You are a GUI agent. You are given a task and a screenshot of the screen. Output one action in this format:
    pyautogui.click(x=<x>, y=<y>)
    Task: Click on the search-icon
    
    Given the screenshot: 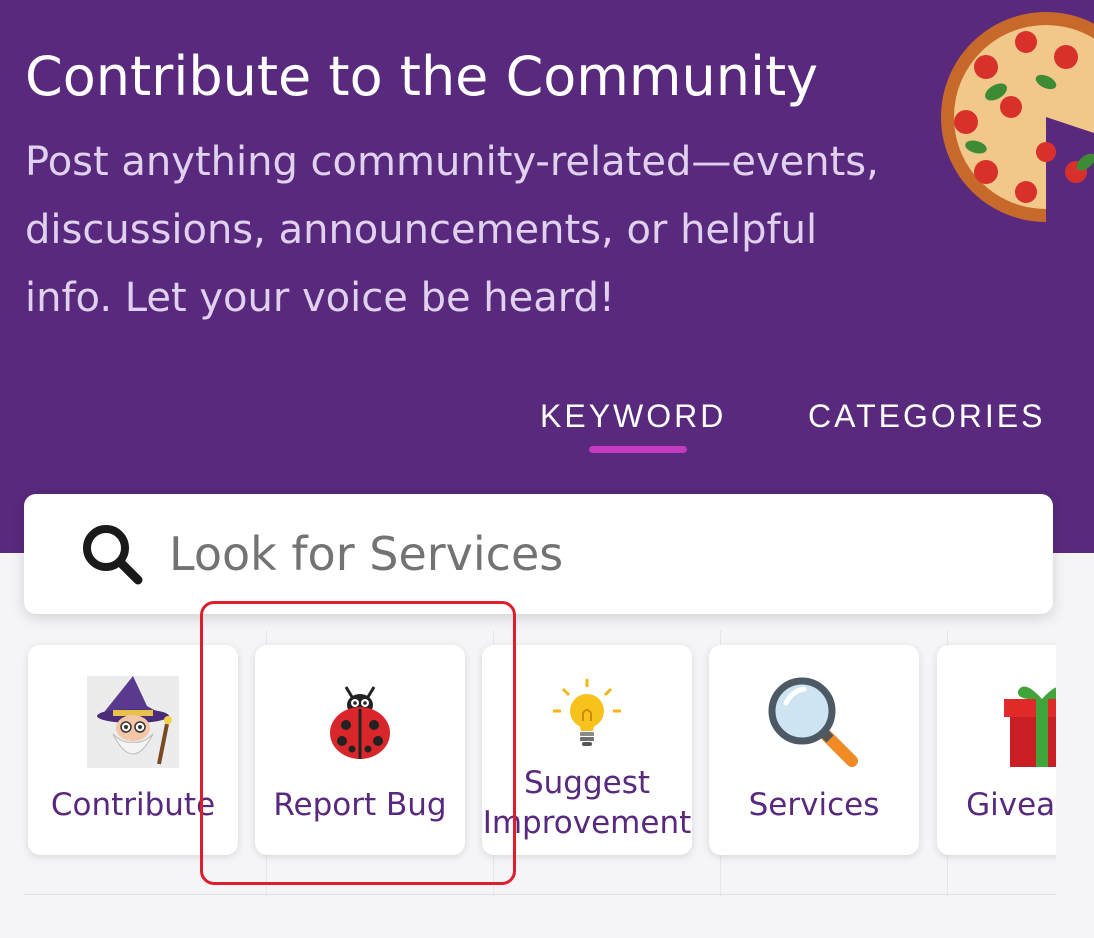 What is the action you would take?
    pyautogui.click(x=113, y=555)
    